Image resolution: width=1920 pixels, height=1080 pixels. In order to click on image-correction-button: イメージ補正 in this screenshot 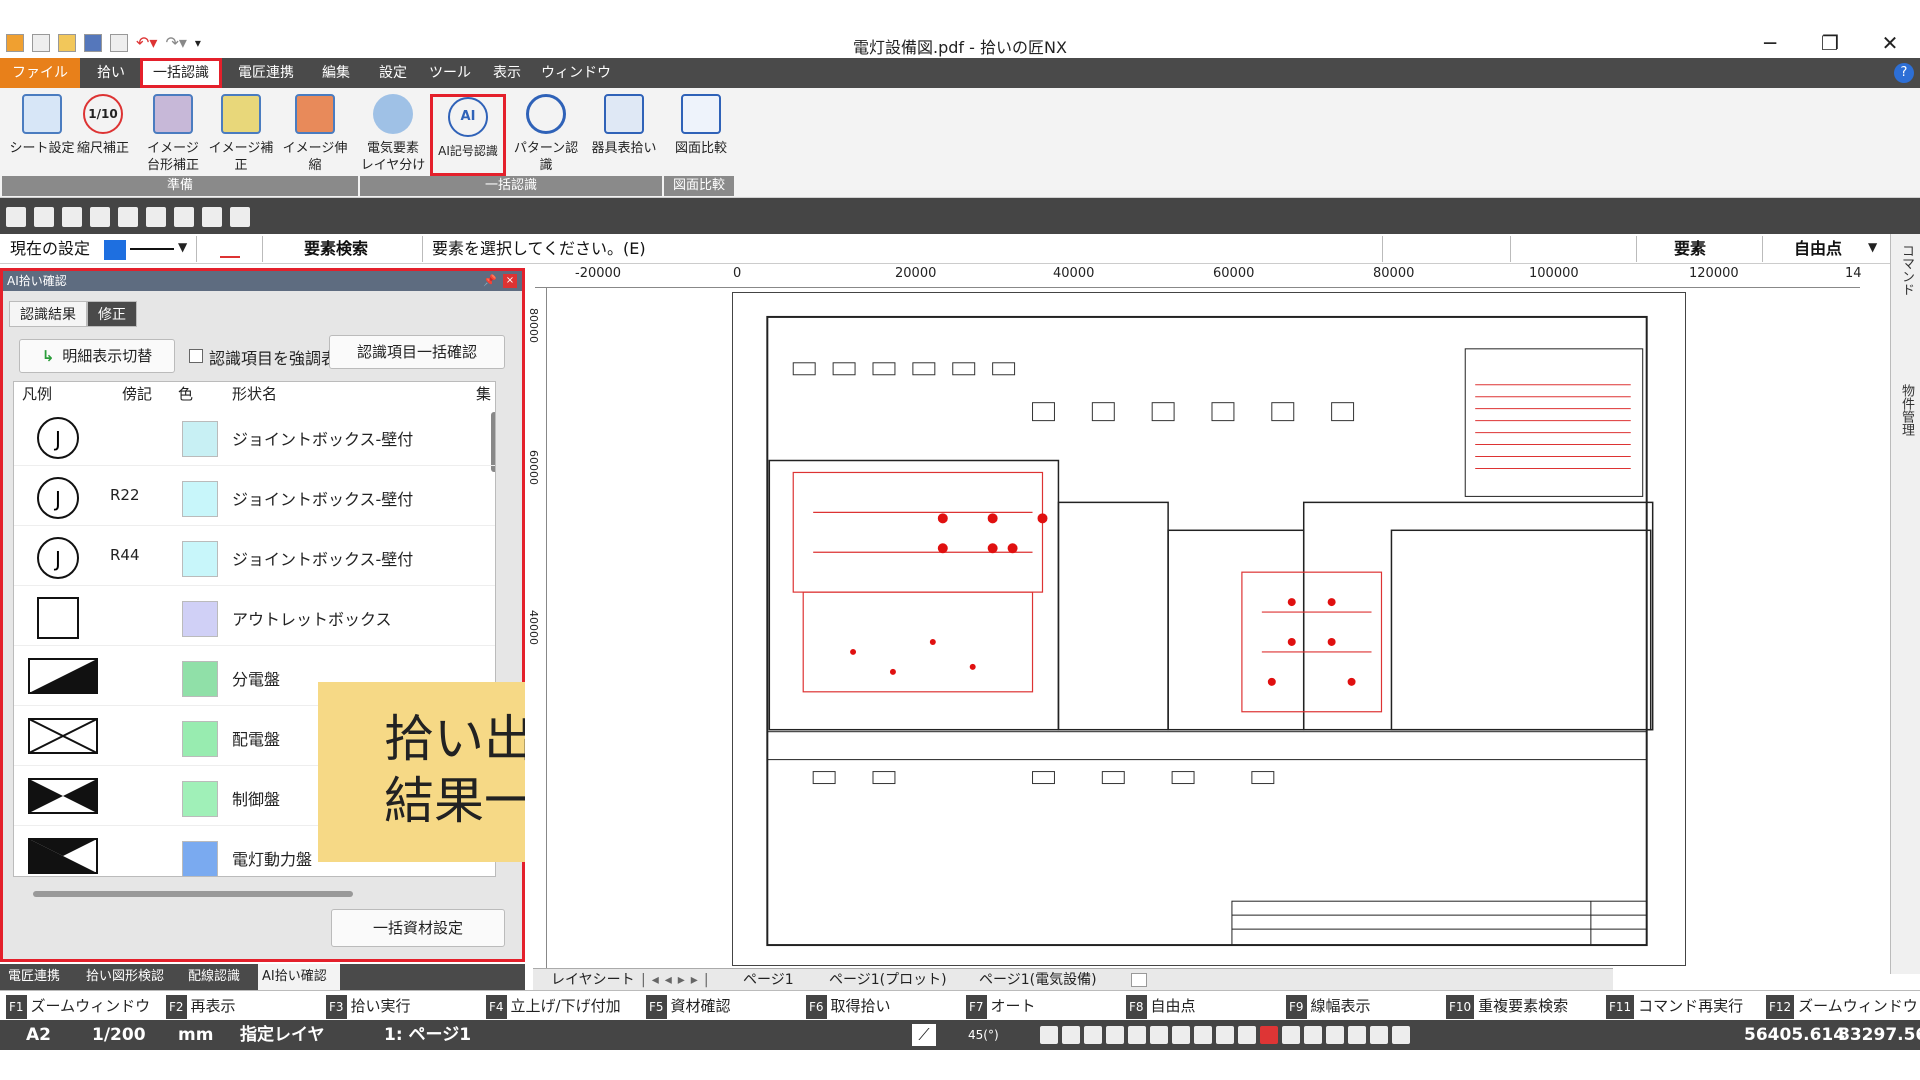, I will do `click(241, 134)`.